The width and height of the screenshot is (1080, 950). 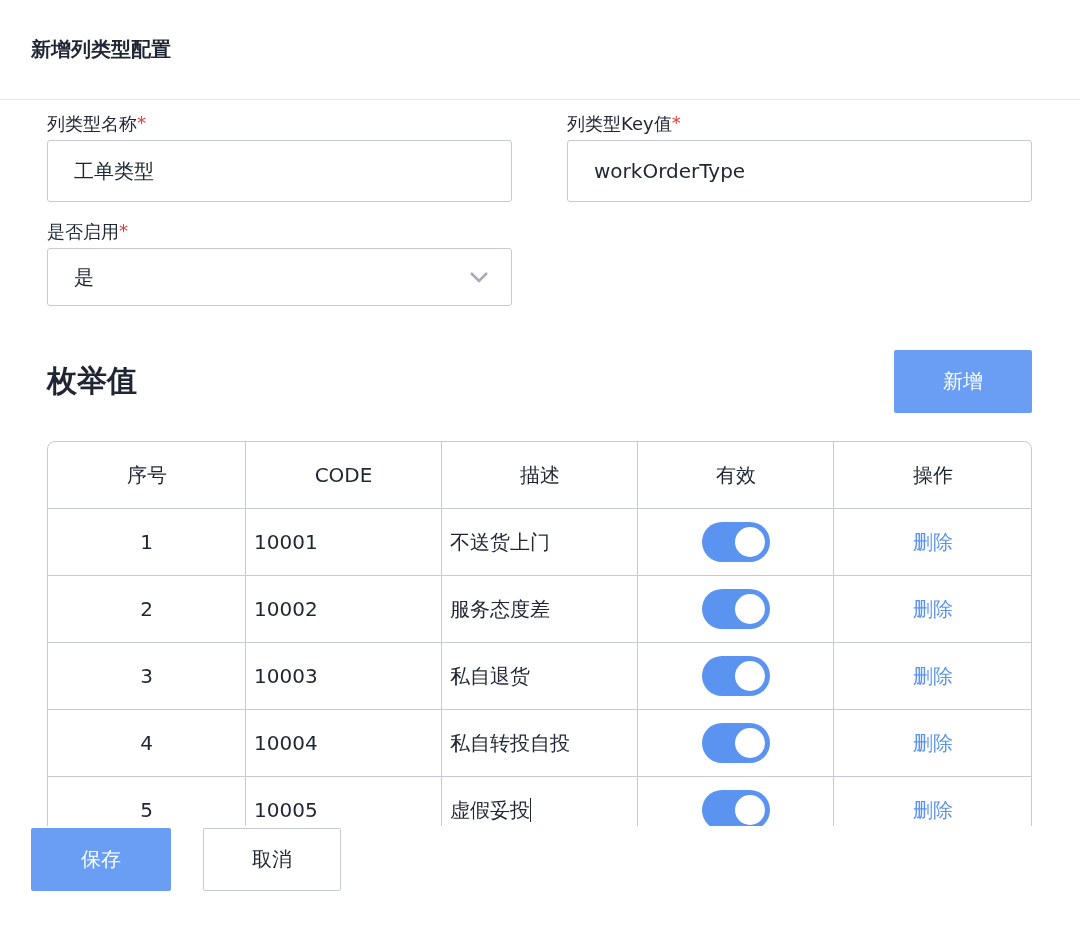 What do you see at coordinates (799, 171) in the screenshot?
I see `input-field: workOrderType` at bounding box center [799, 171].